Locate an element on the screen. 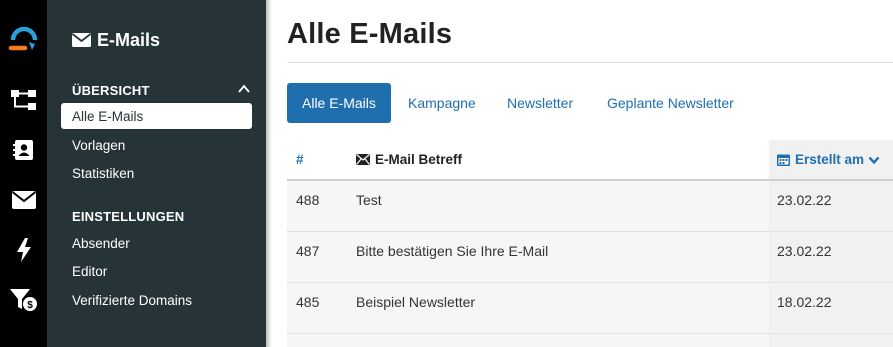 The width and height of the screenshot is (893, 347). tab-alle-emails: Alle E-Mails is located at coordinates (339, 103).